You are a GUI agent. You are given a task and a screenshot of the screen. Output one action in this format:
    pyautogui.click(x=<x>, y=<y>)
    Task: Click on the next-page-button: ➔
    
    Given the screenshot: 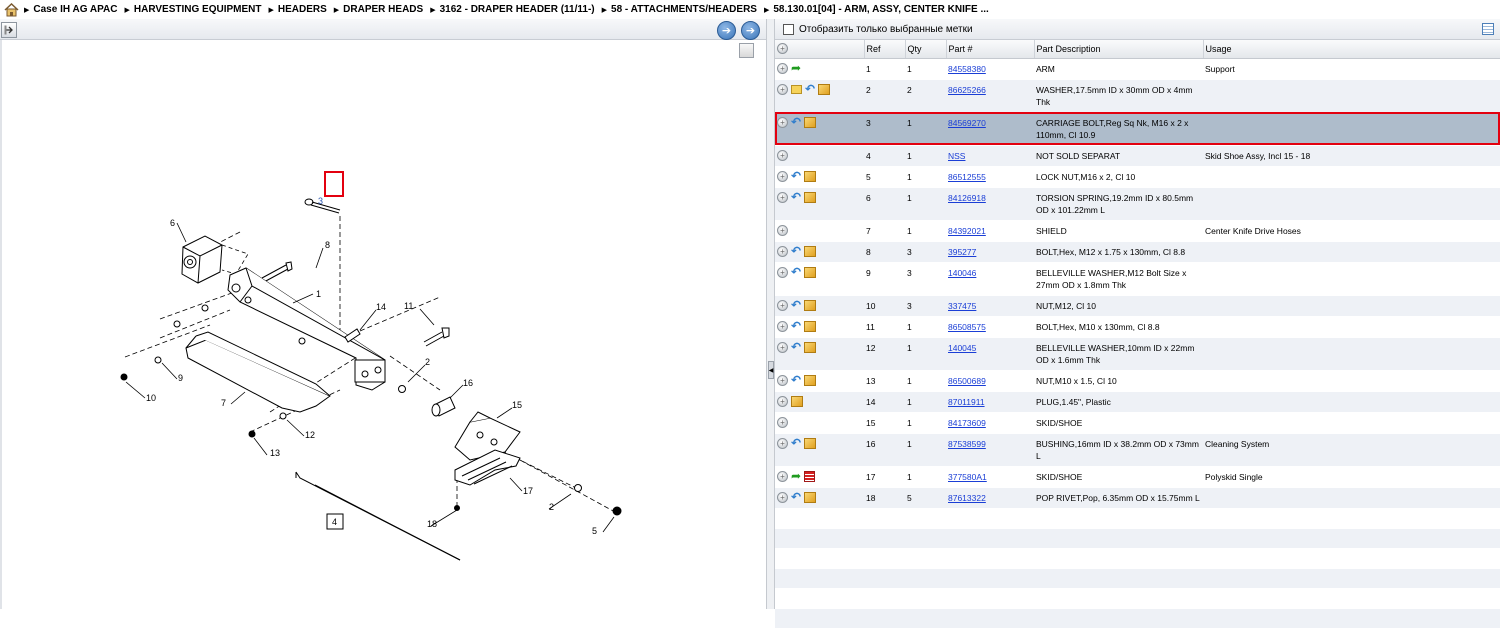 What is the action you would take?
    pyautogui.click(x=750, y=30)
    